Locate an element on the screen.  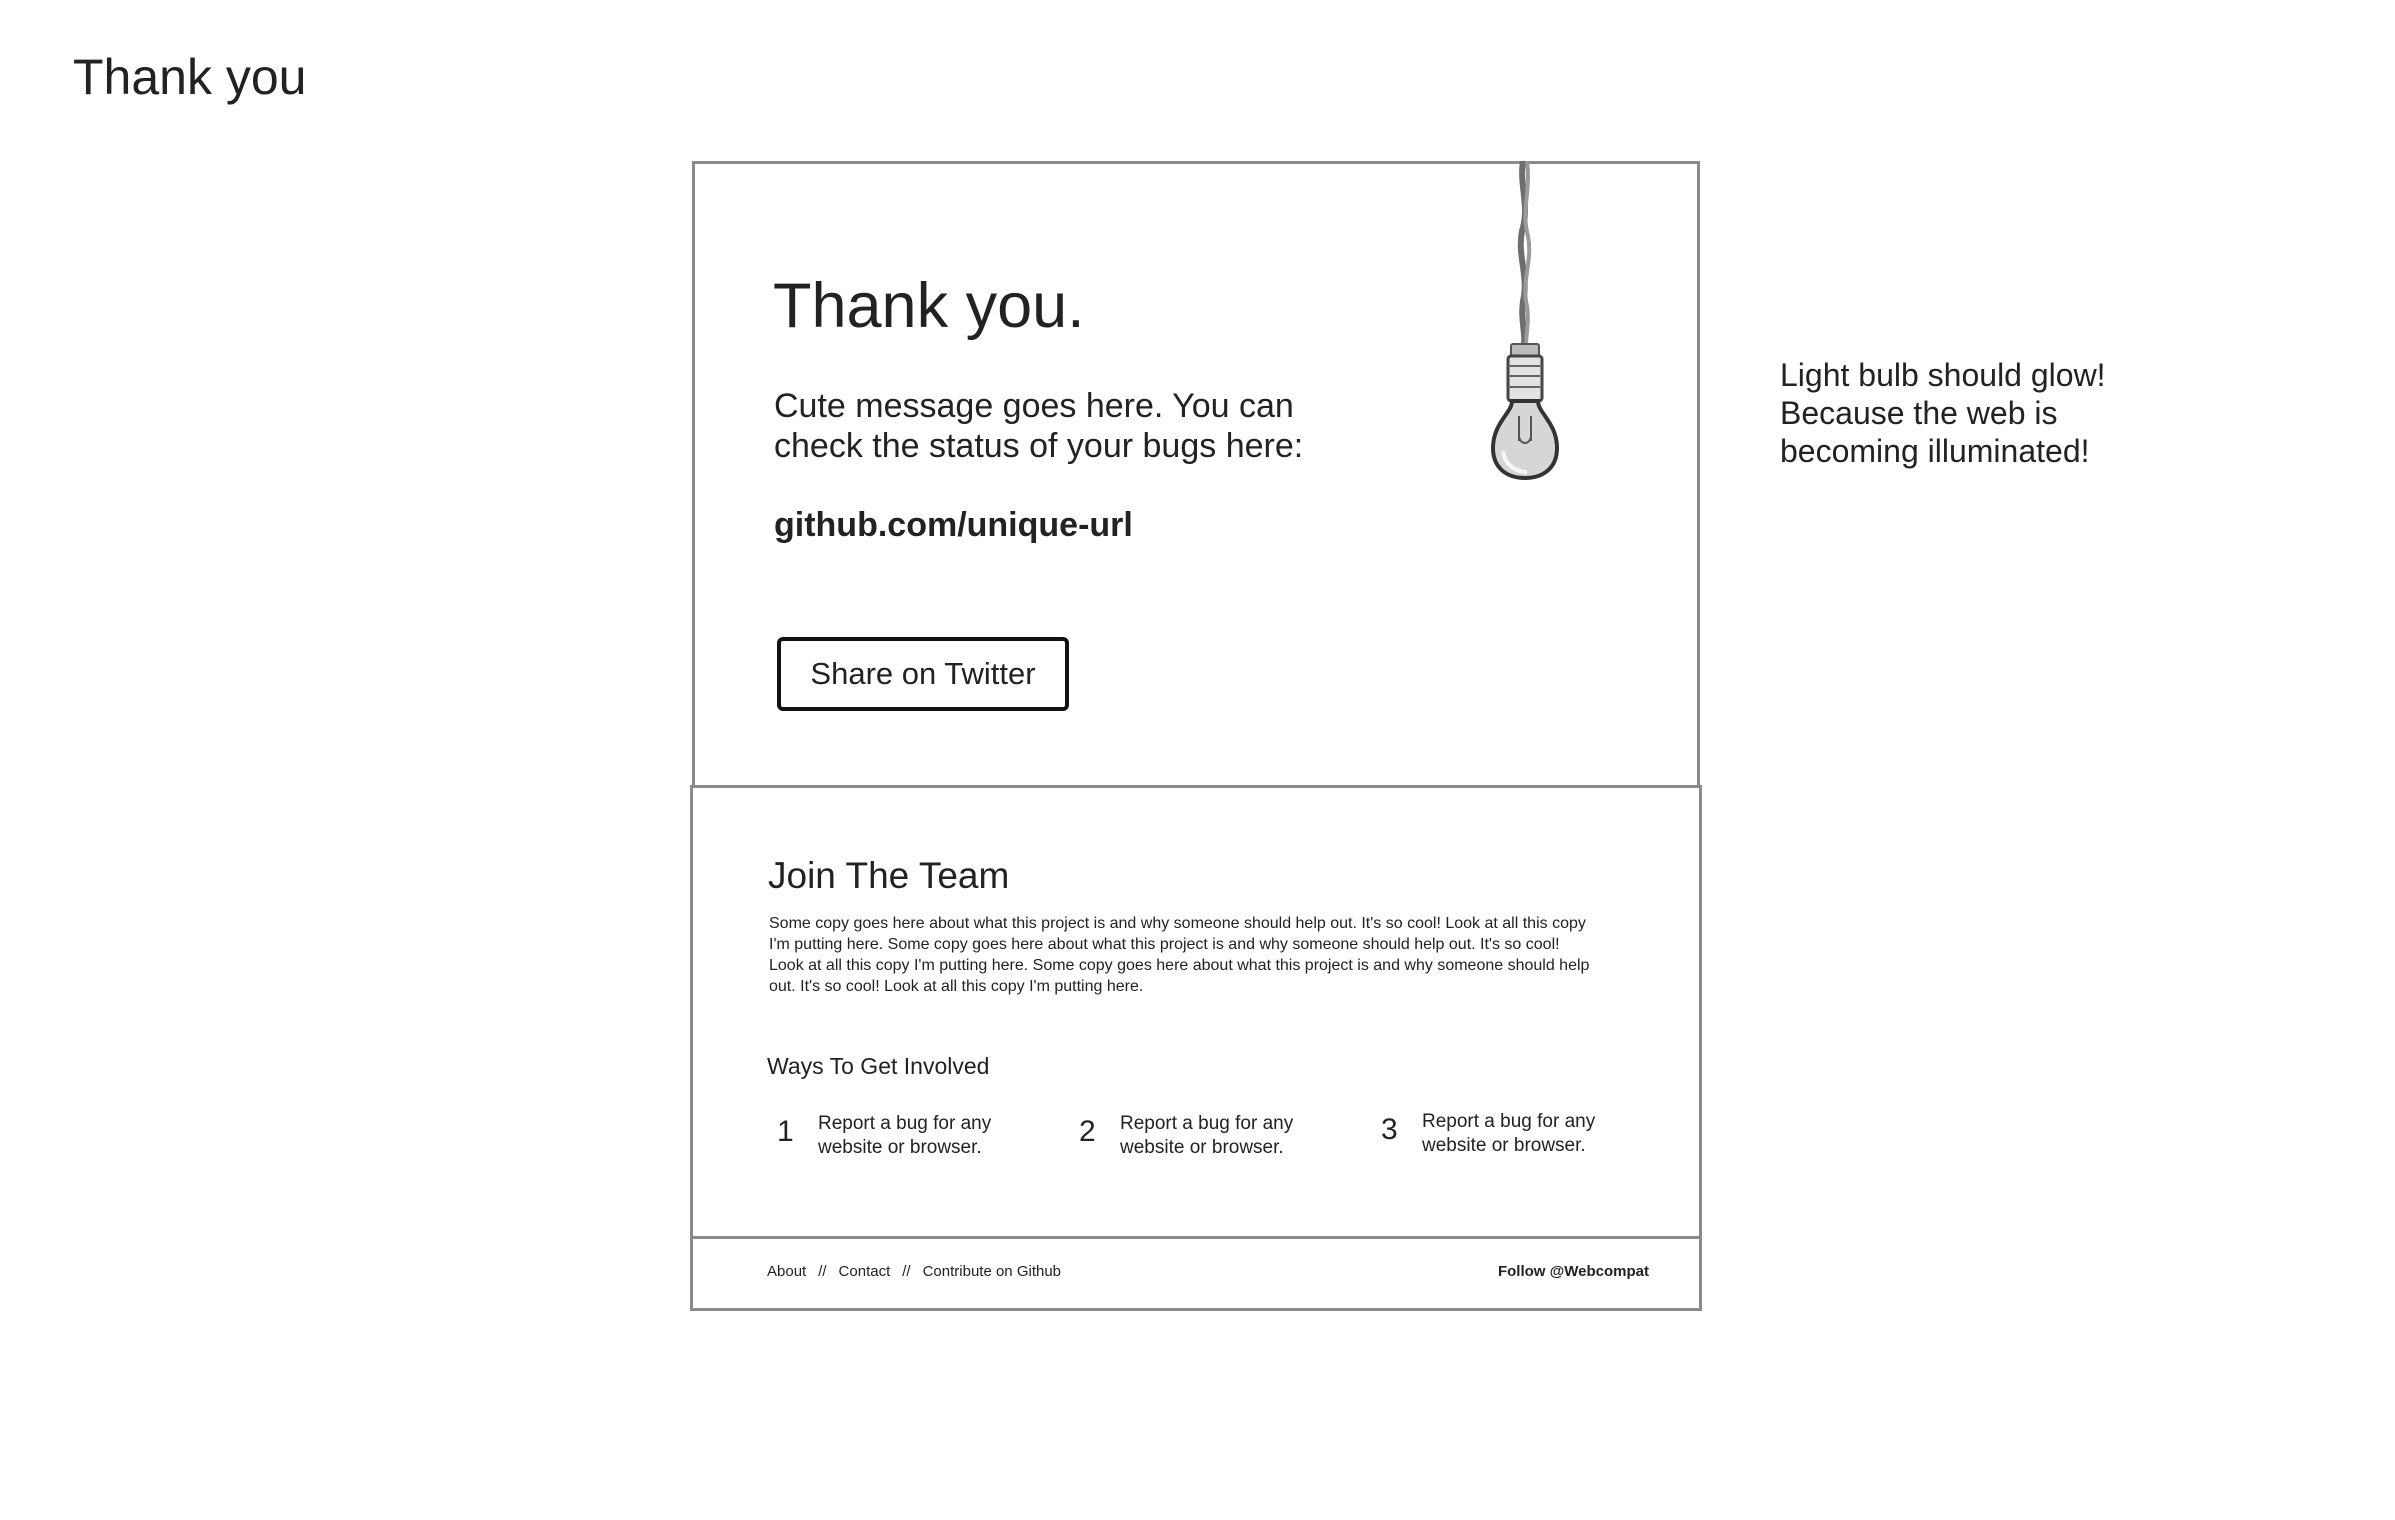
ways-heading: Ways To Get Involved is located at coordinates (878, 1066).